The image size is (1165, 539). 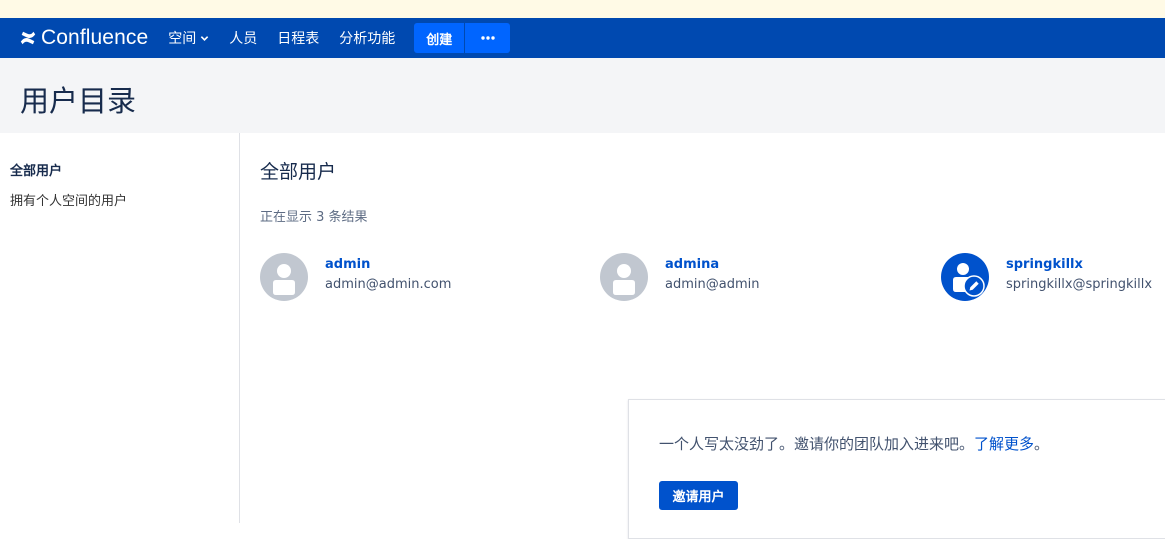 I want to click on nav-spaces: 空间, so click(x=188, y=38).